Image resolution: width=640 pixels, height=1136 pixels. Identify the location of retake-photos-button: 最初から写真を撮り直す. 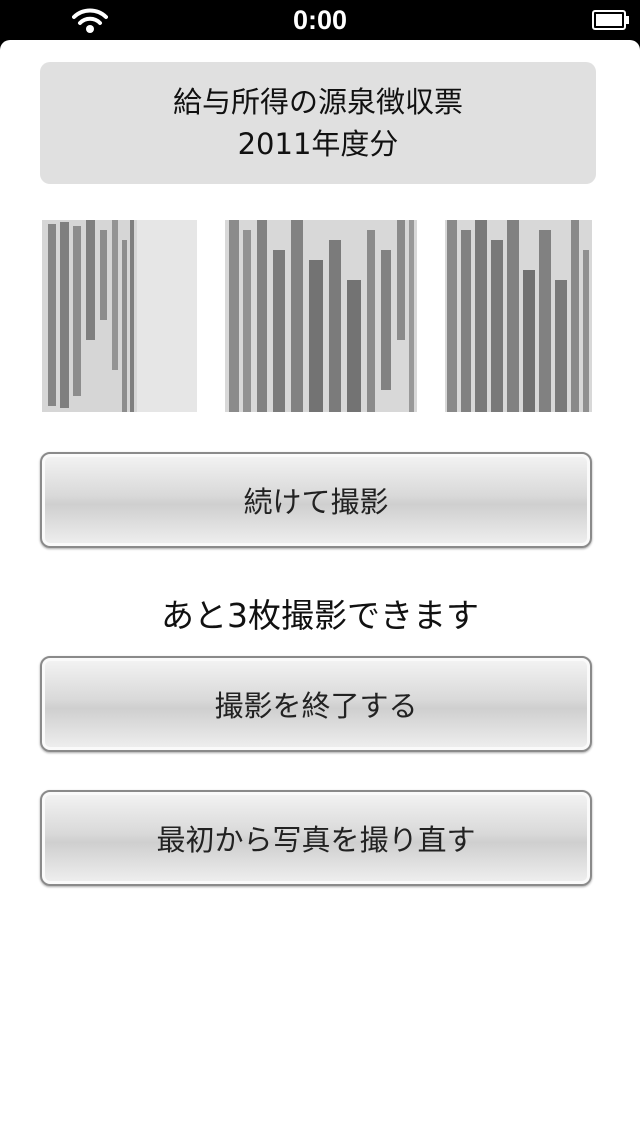
(316, 838).